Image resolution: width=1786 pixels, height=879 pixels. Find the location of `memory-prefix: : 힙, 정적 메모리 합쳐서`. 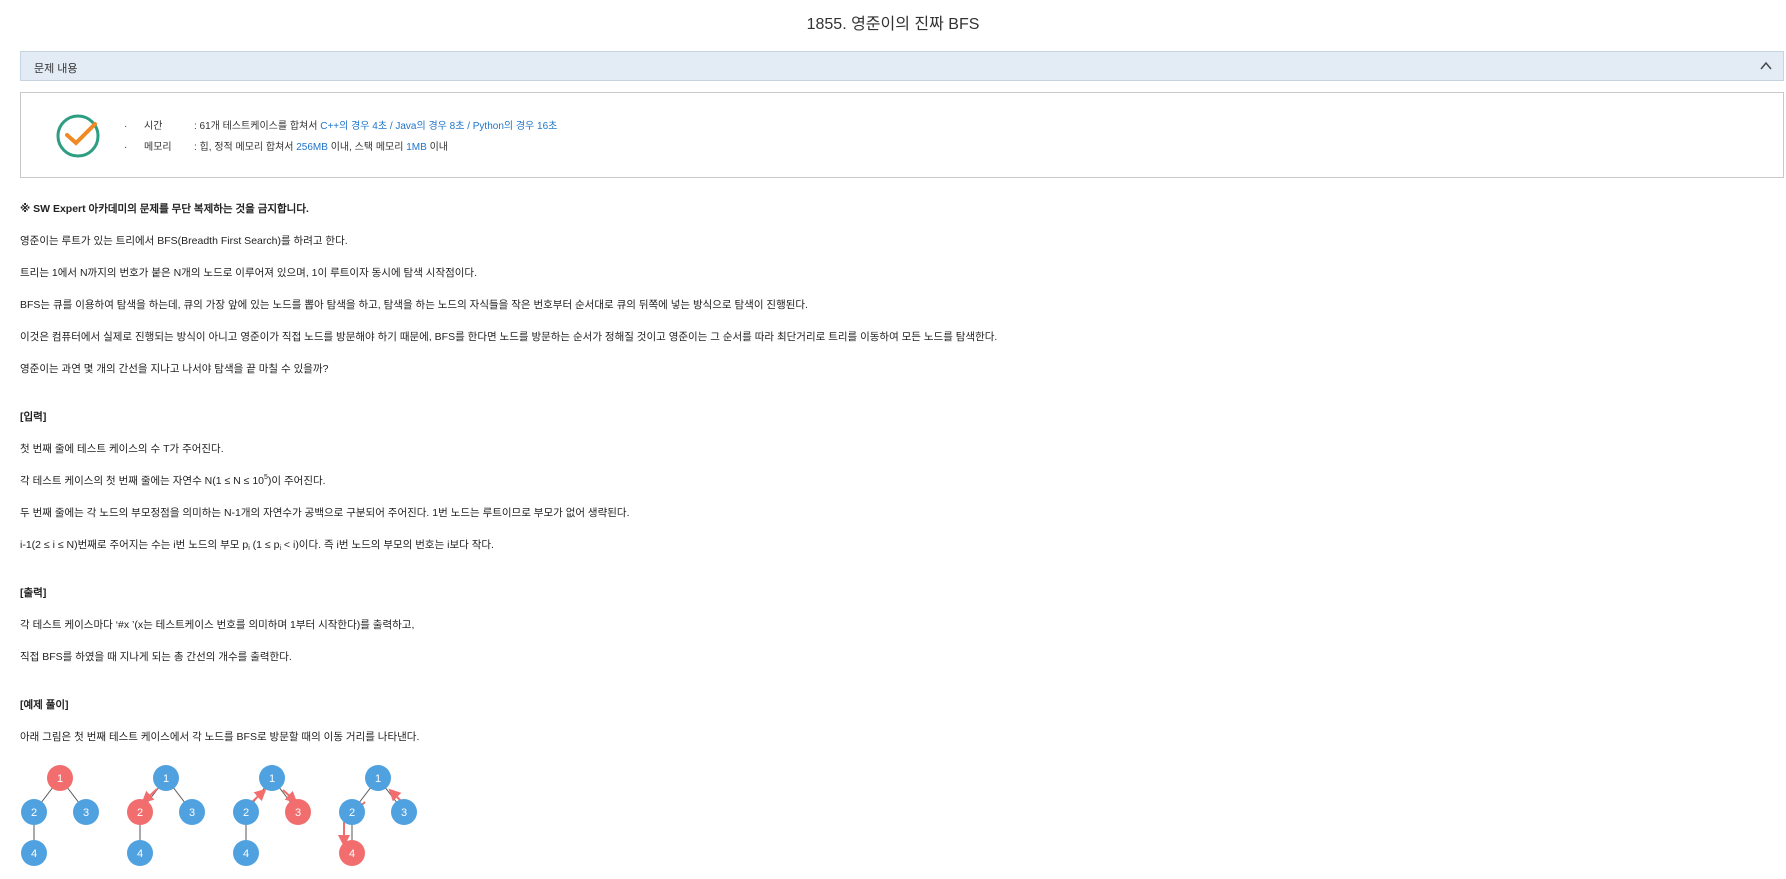

memory-prefix: : 힙, 정적 메모리 합쳐서 is located at coordinates (245, 147).